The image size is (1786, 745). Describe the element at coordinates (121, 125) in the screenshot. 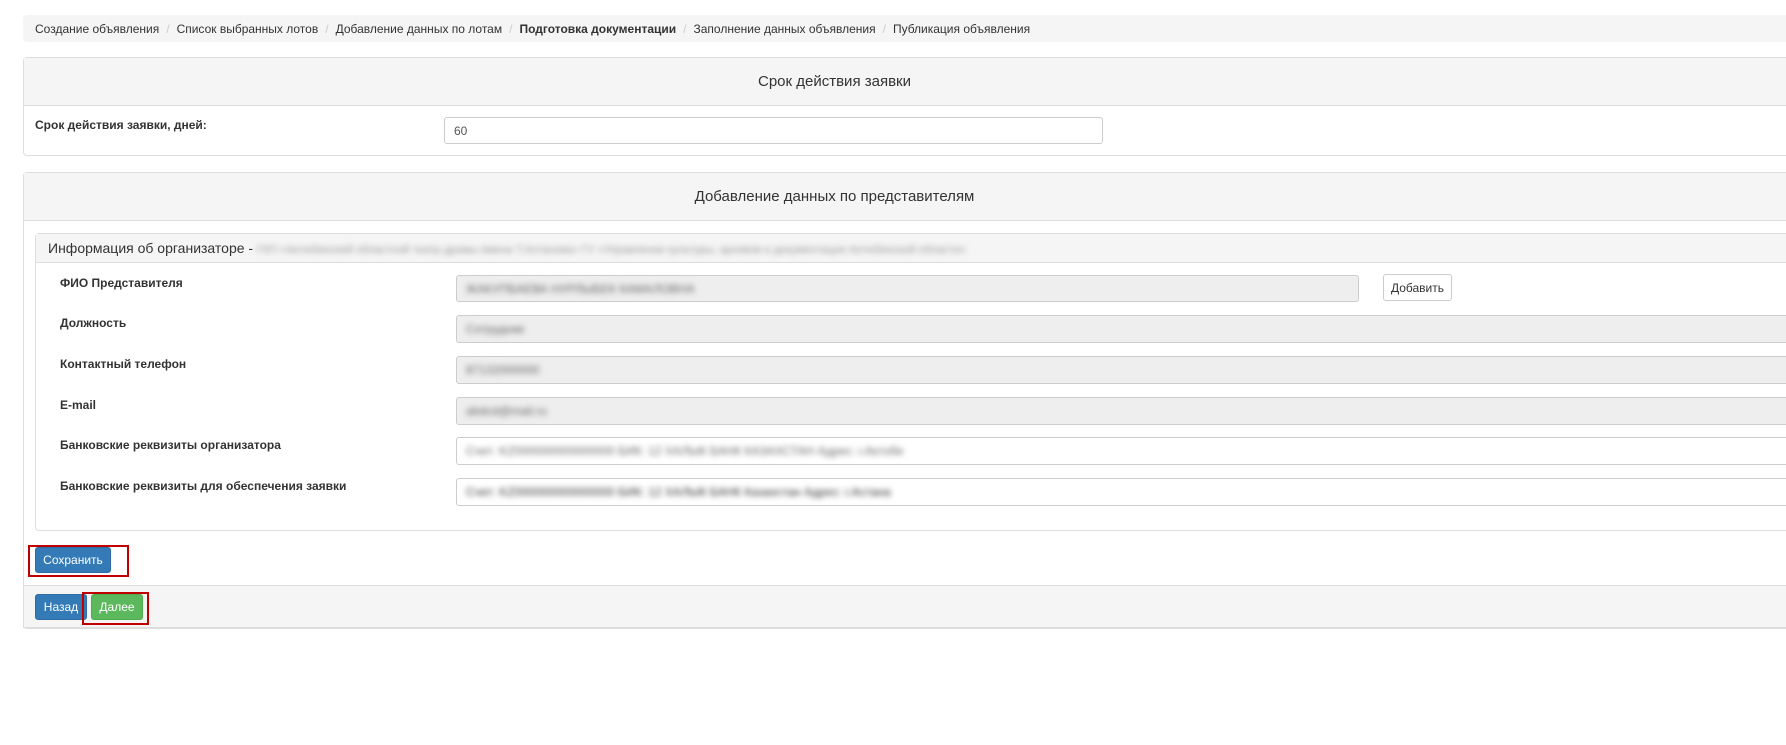

I see `validity-days-label: Срок действия заявки, дней:` at that location.